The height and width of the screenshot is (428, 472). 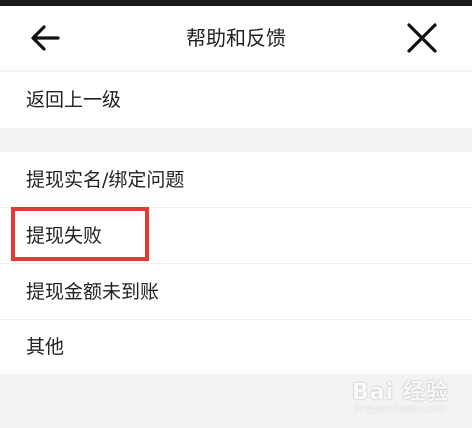 What do you see at coordinates (400, 392) in the screenshot?
I see `watermark-logo: Bai 经验` at bounding box center [400, 392].